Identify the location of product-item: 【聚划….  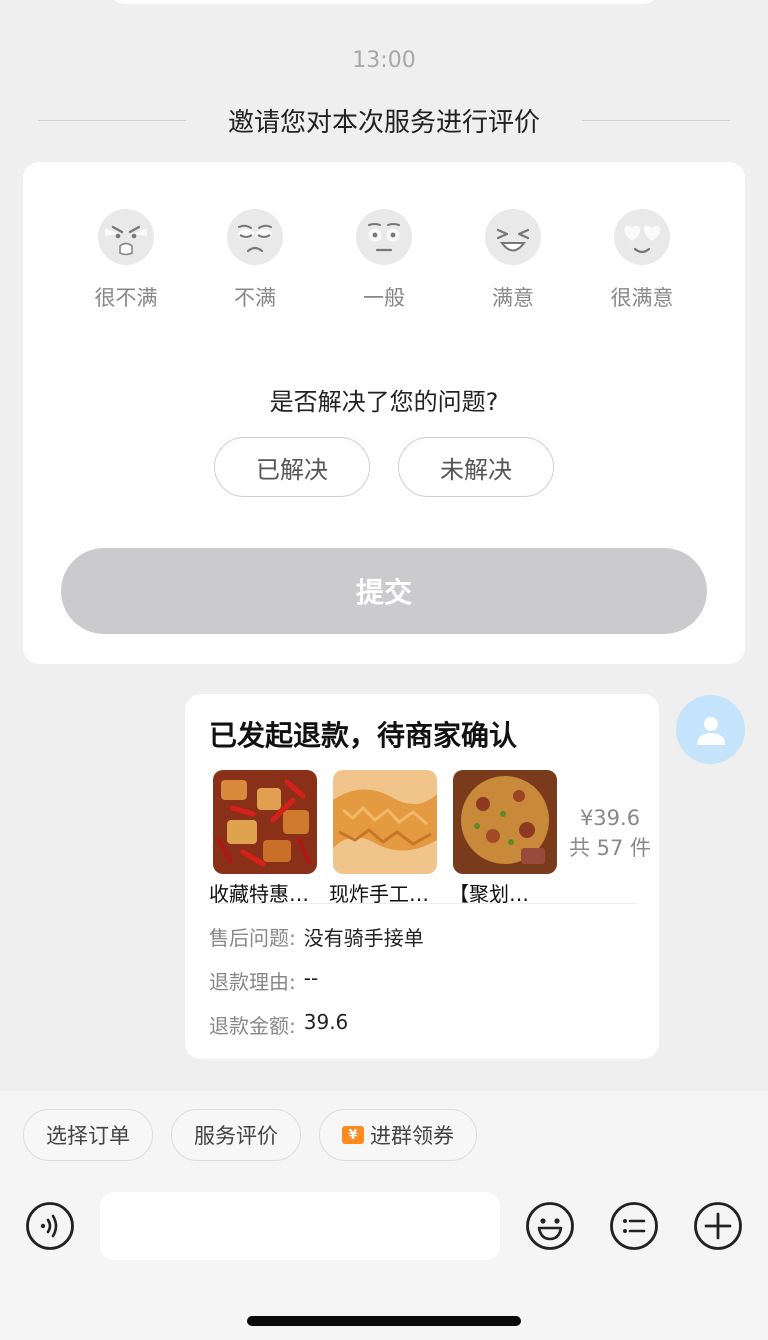
(503, 838).